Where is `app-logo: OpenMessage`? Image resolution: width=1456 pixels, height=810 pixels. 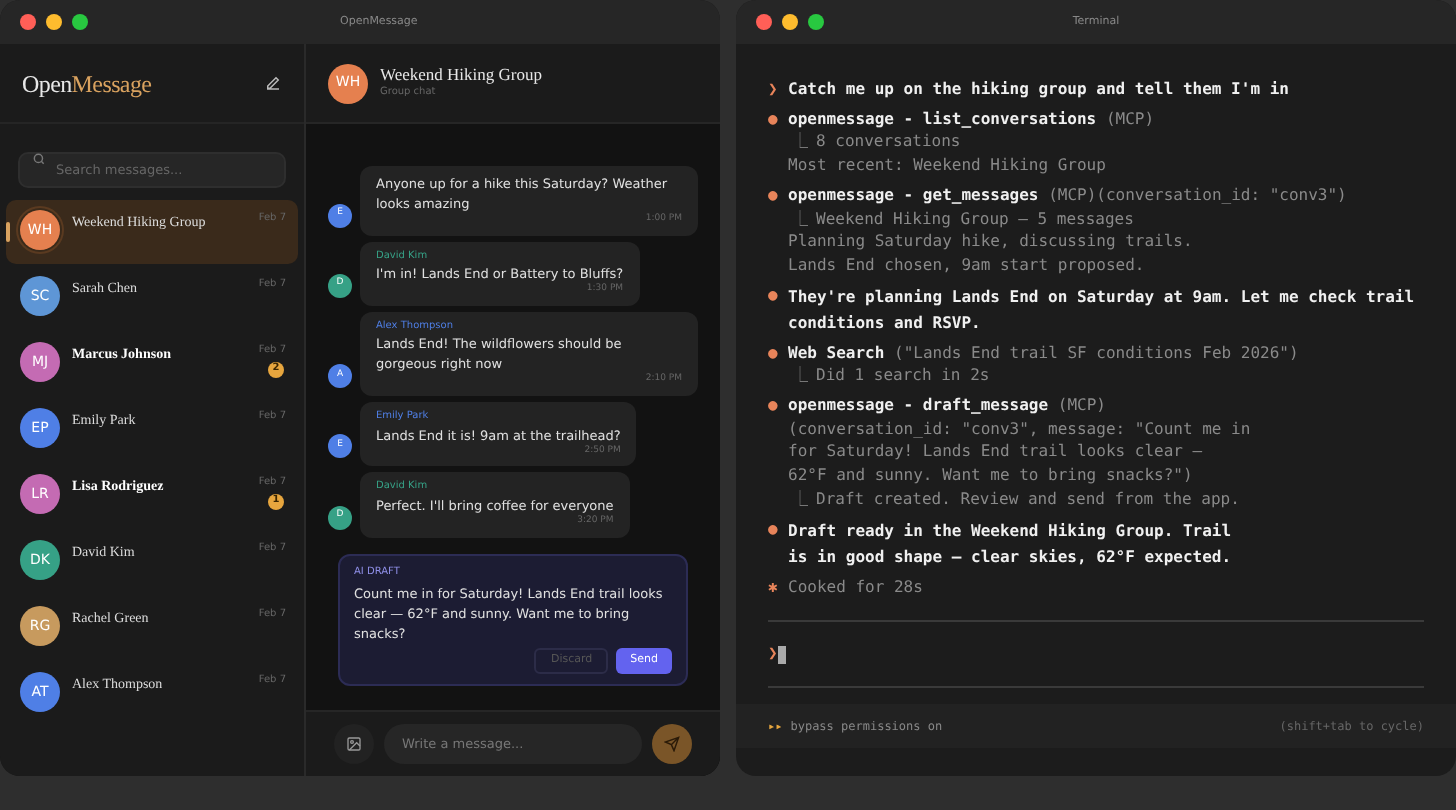 app-logo: OpenMessage is located at coordinates (87, 84).